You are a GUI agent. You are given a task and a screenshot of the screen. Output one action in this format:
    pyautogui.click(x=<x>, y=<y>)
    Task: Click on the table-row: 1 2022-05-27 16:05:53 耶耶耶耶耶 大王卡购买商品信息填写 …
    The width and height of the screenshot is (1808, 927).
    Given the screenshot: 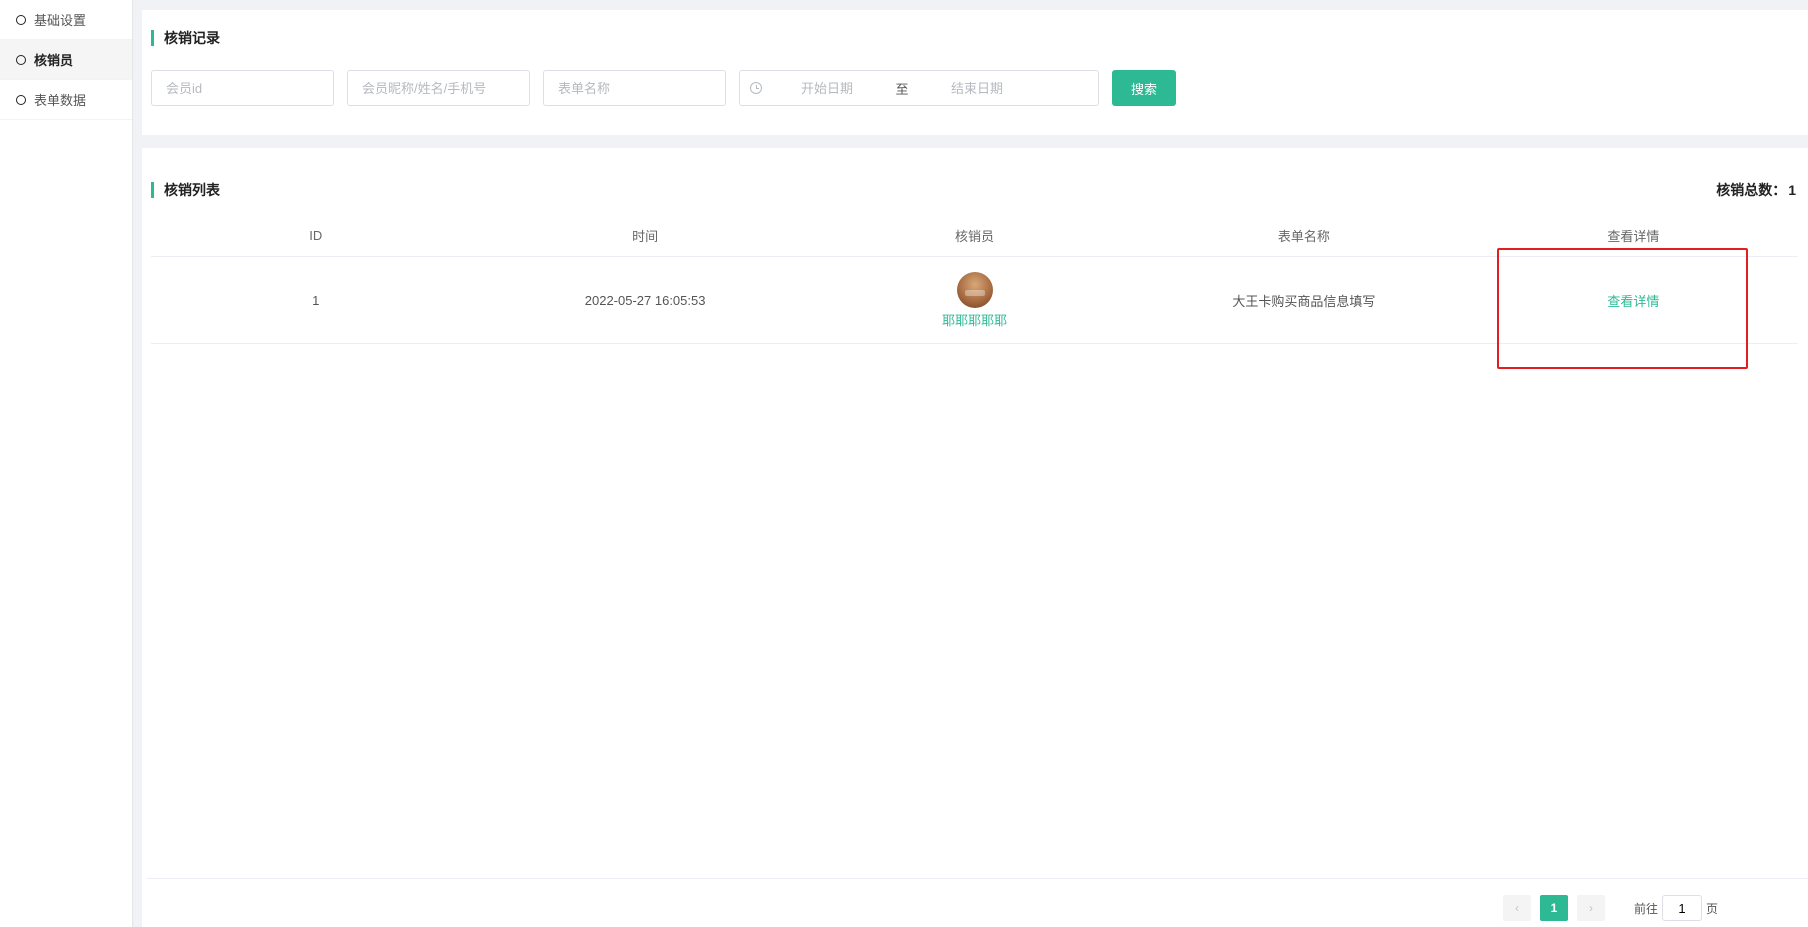 What is the action you would take?
    pyautogui.click(x=974, y=300)
    